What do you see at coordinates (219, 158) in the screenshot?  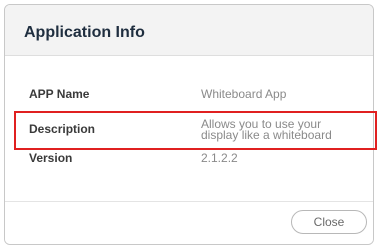 I see `version-value: 2.1.2.2` at bounding box center [219, 158].